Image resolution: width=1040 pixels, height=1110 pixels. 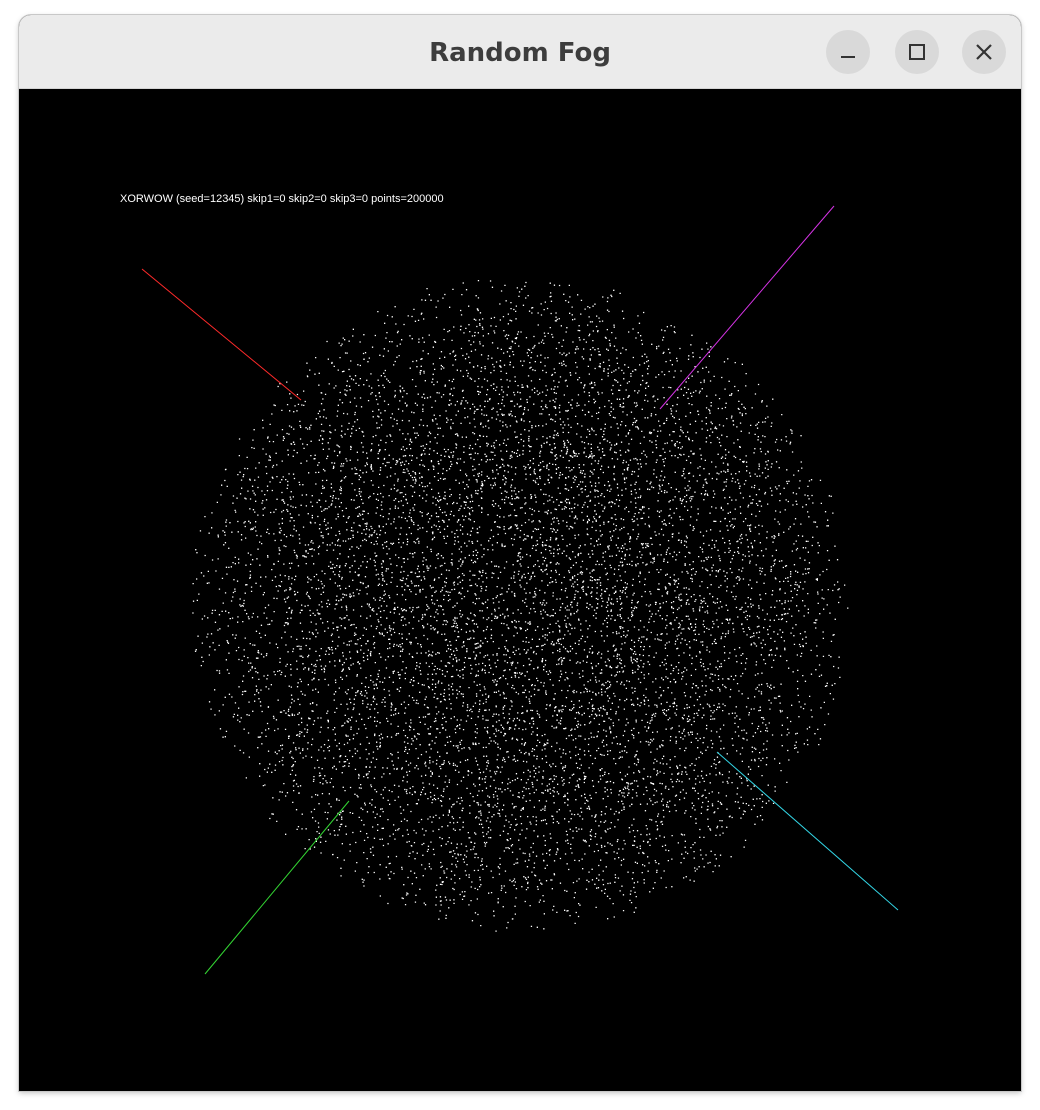 I want to click on title-bar: Random Fog, so click(x=520, y=52).